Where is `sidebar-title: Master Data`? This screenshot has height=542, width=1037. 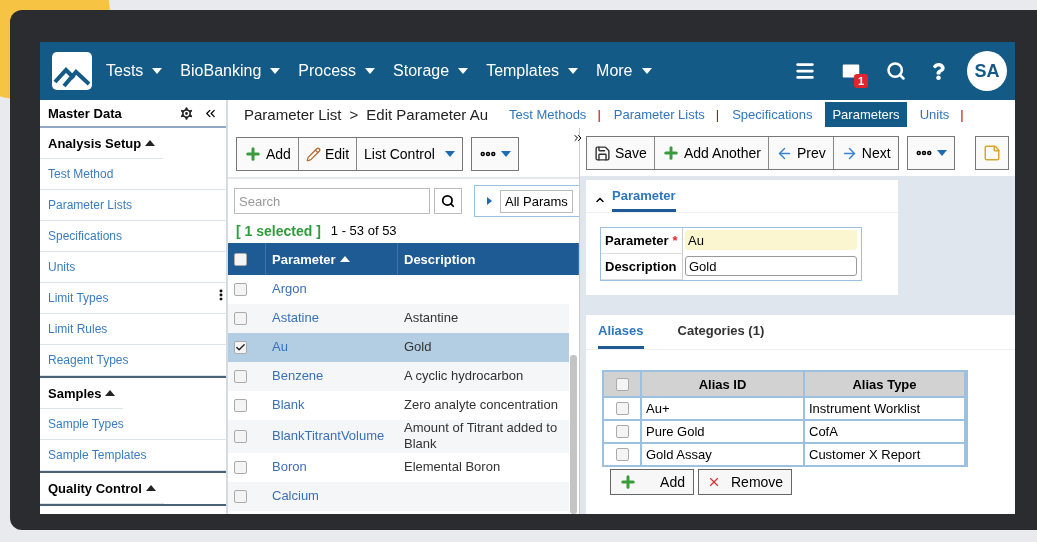 sidebar-title: Master Data is located at coordinates (85, 113).